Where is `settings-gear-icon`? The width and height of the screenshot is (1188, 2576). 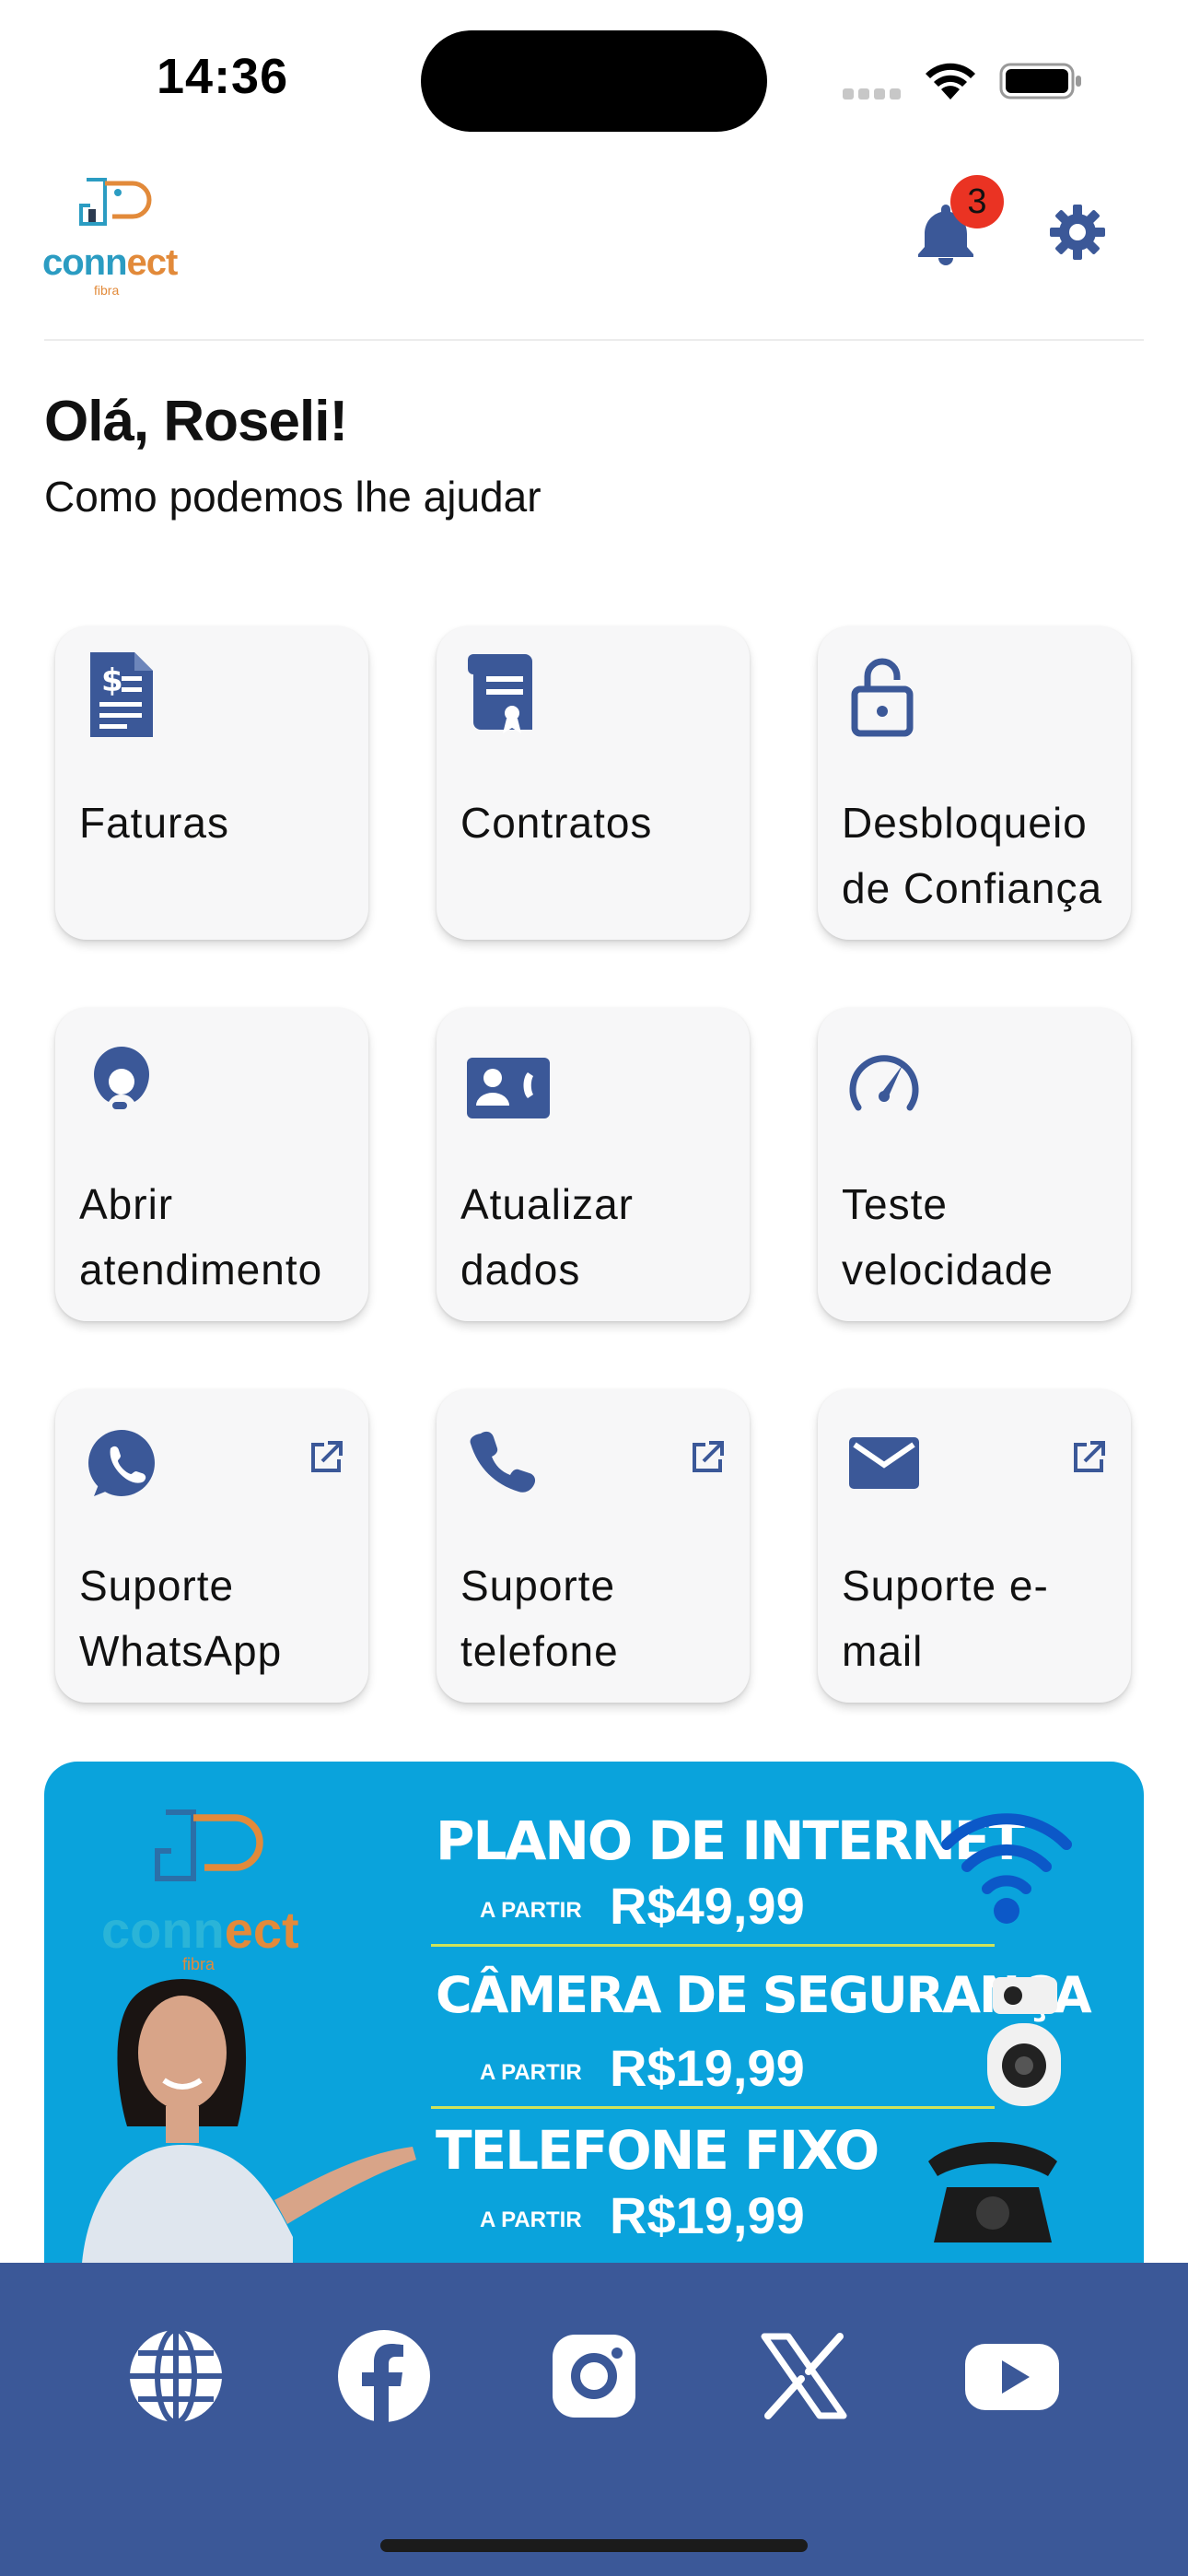
settings-gear-icon is located at coordinates (1077, 232).